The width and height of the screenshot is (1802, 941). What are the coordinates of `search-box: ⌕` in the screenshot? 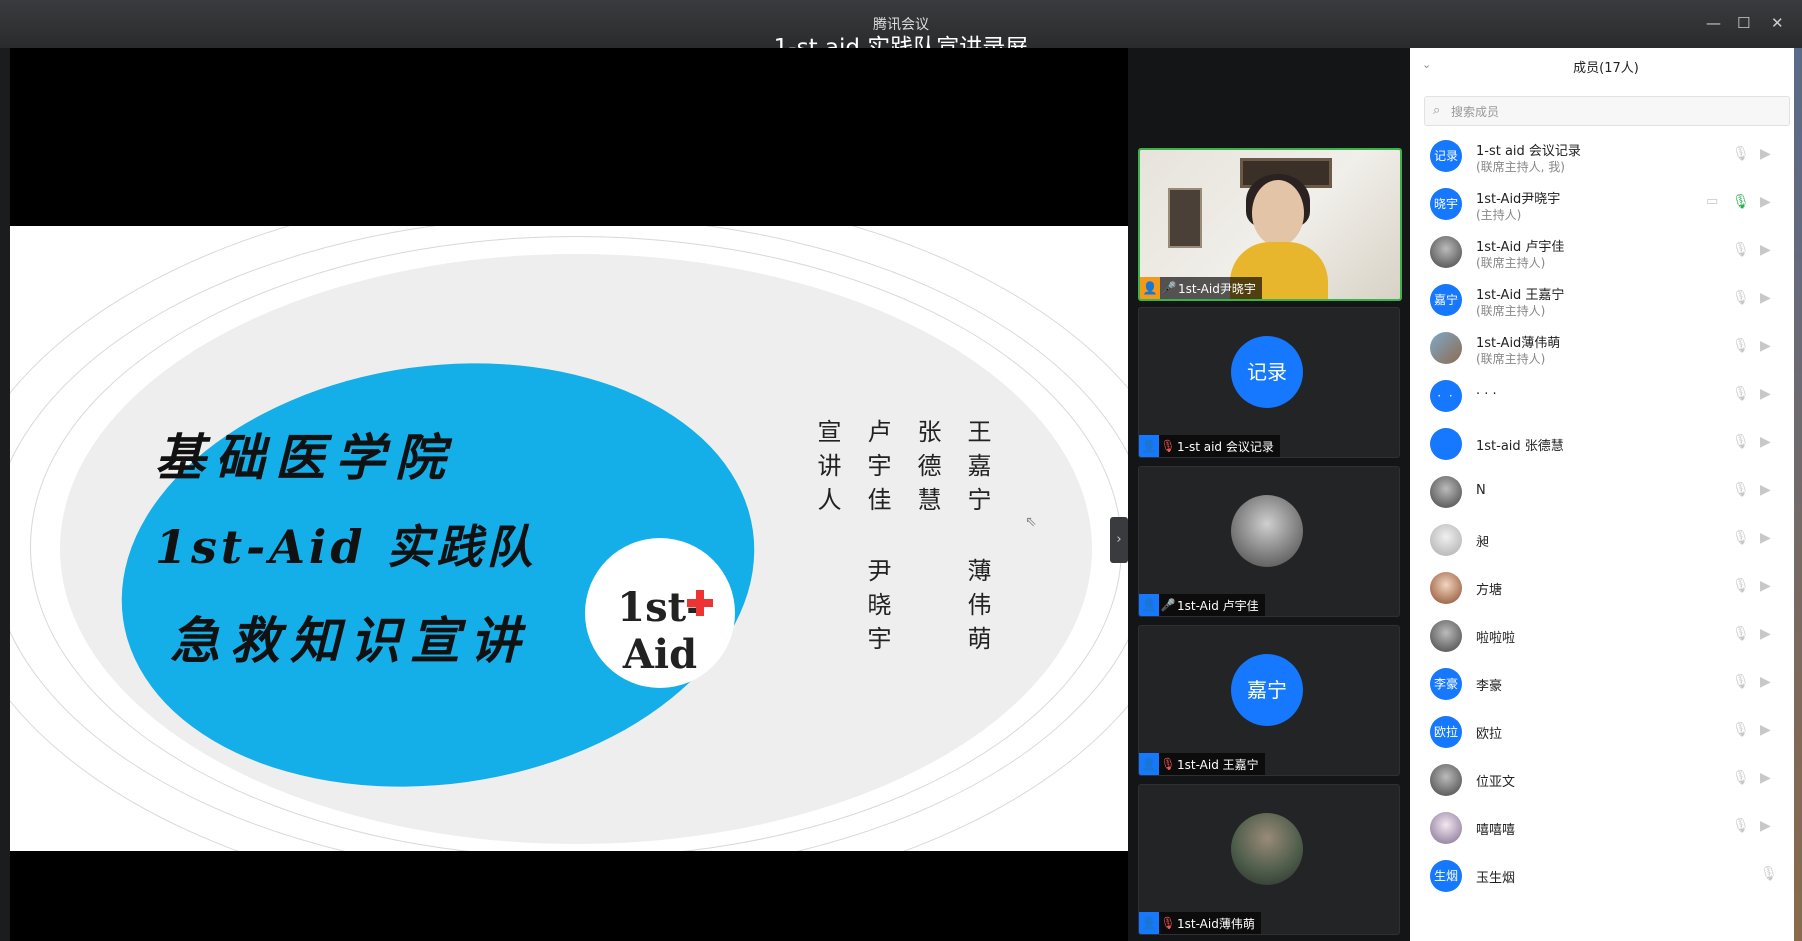 It's located at (1607, 111).